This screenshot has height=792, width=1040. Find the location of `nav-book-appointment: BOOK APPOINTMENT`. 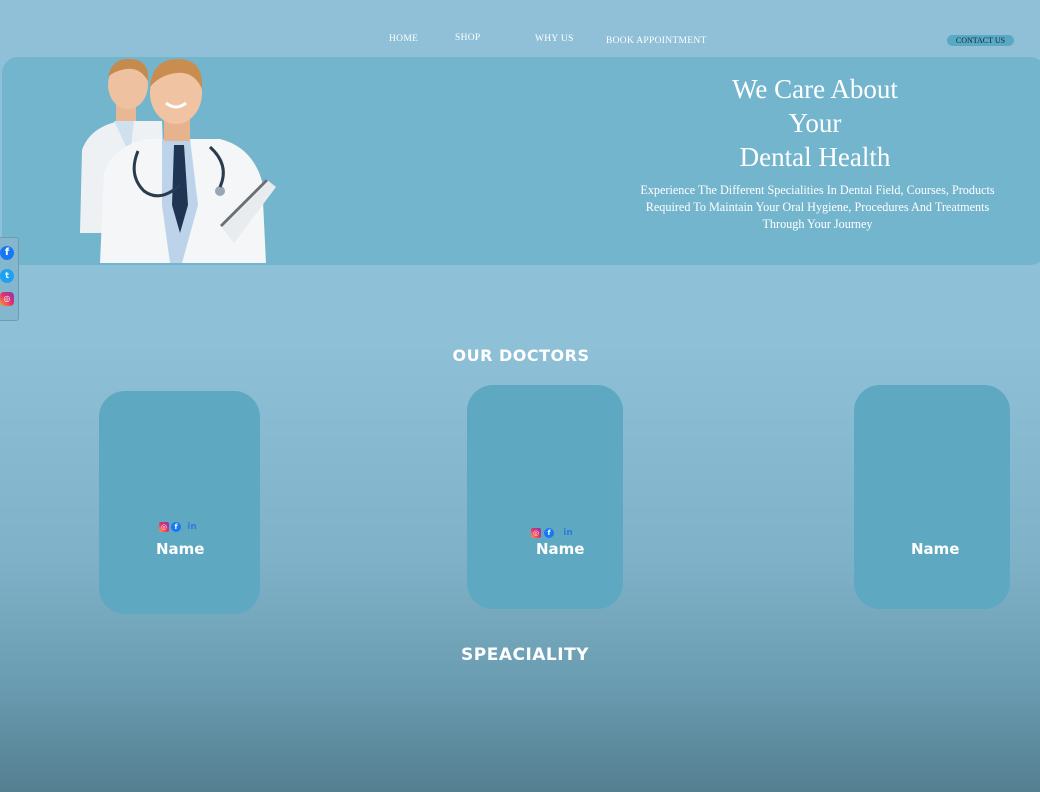

nav-book-appointment: BOOK APPOINTMENT is located at coordinates (656, 41).